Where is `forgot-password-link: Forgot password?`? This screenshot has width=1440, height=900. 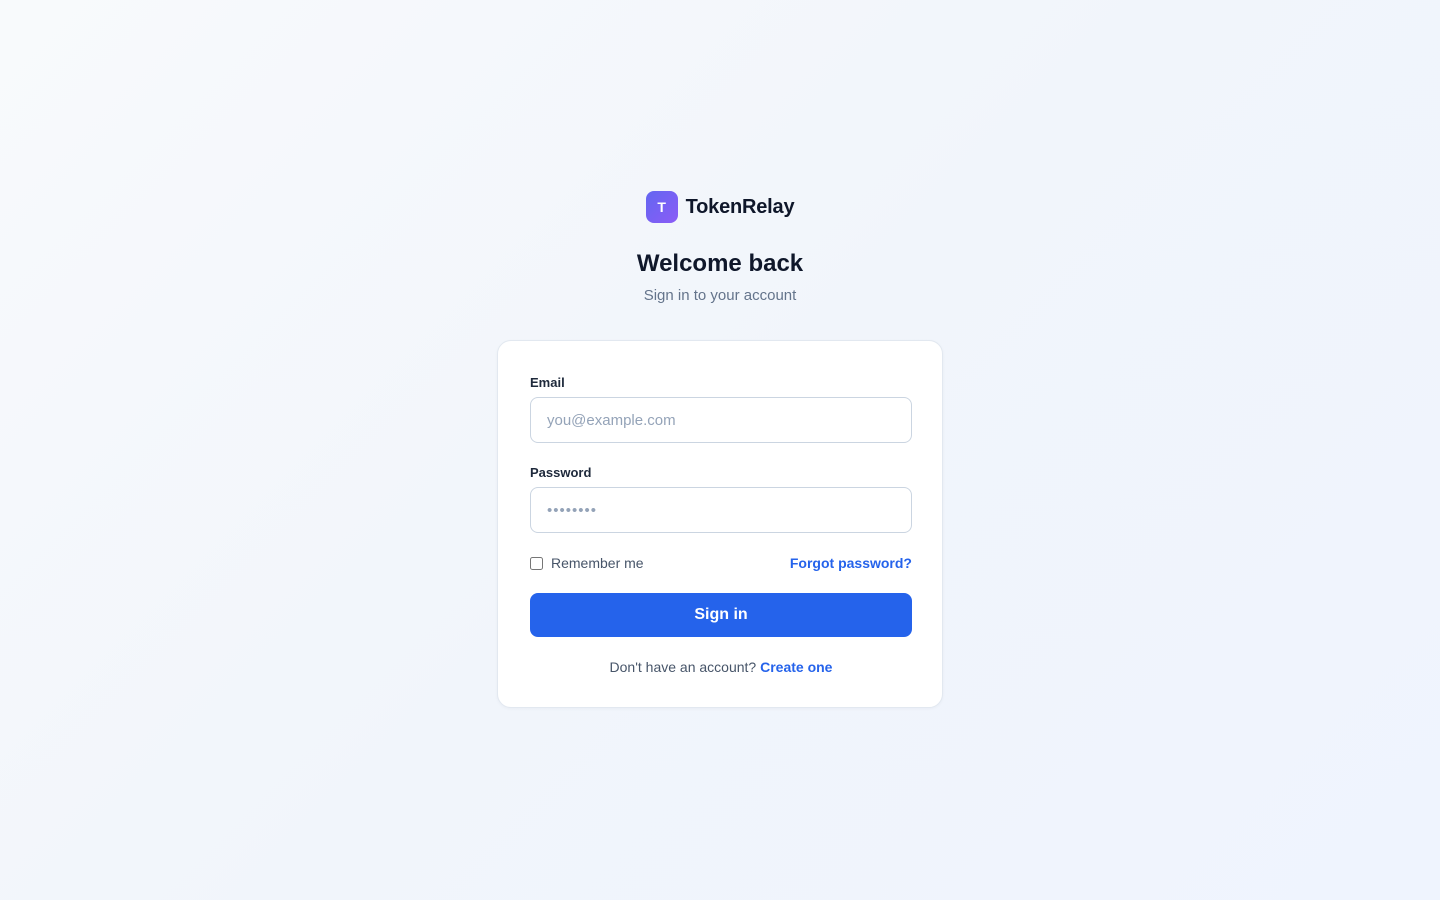
forgot-password-link: Forgot password? is located at coordinates (851, 563).